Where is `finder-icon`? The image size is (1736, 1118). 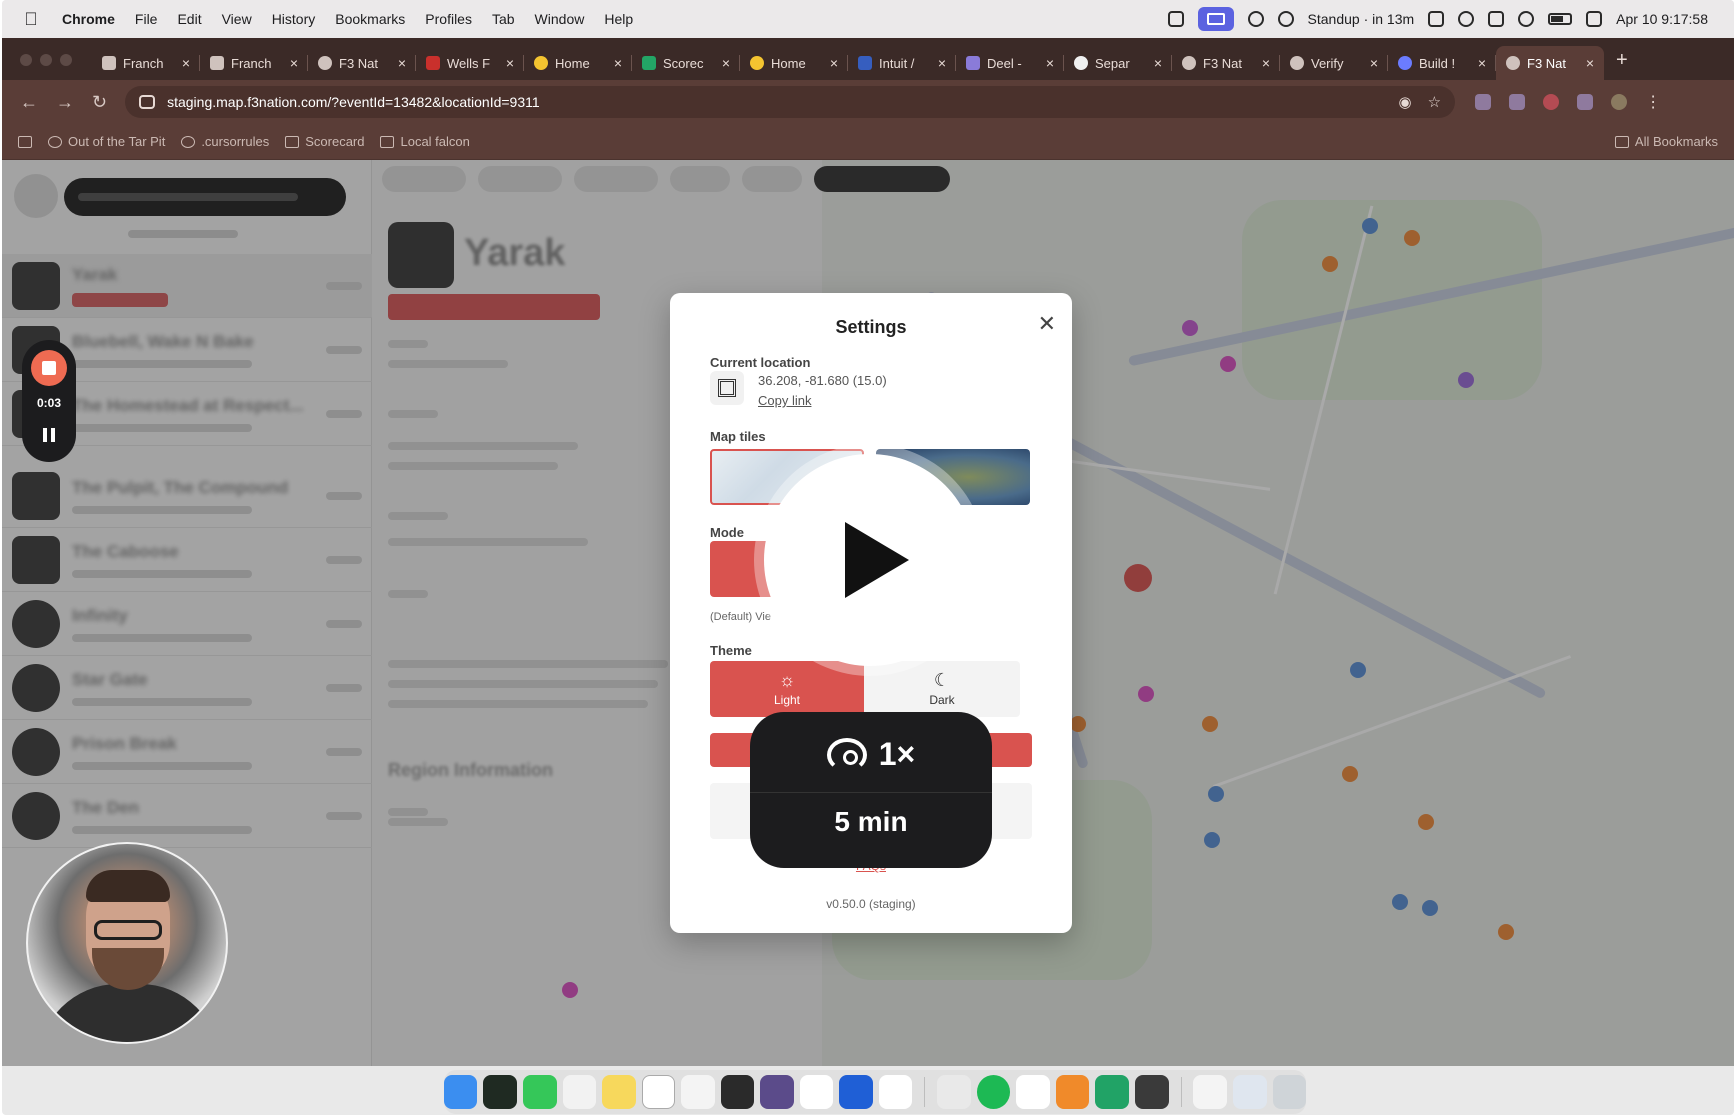
finder-icon is located at coordinates (460, 1092).